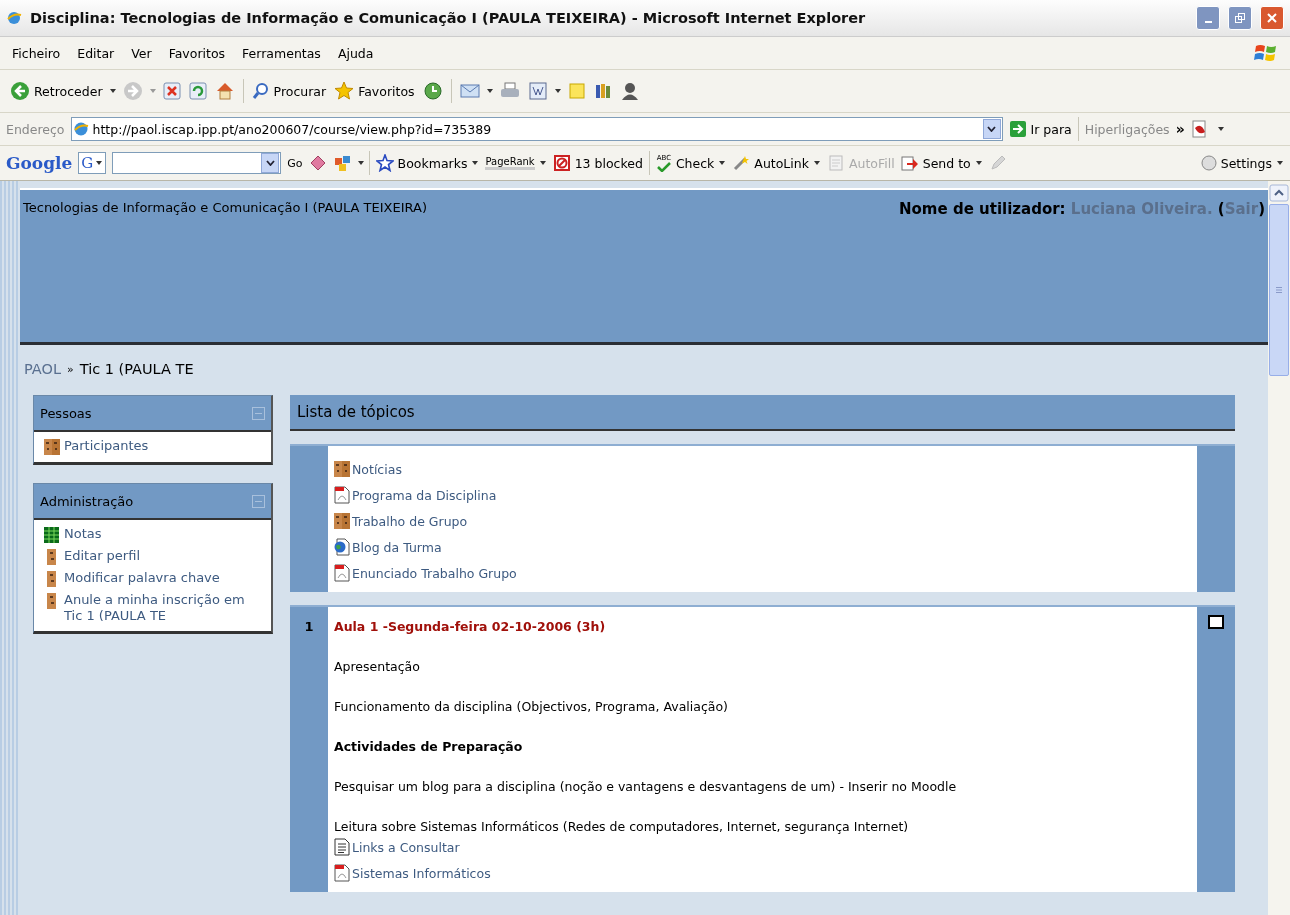  Describe the element at coordinates (260, 91) in the screenshot. I see `search-icon` at that location.